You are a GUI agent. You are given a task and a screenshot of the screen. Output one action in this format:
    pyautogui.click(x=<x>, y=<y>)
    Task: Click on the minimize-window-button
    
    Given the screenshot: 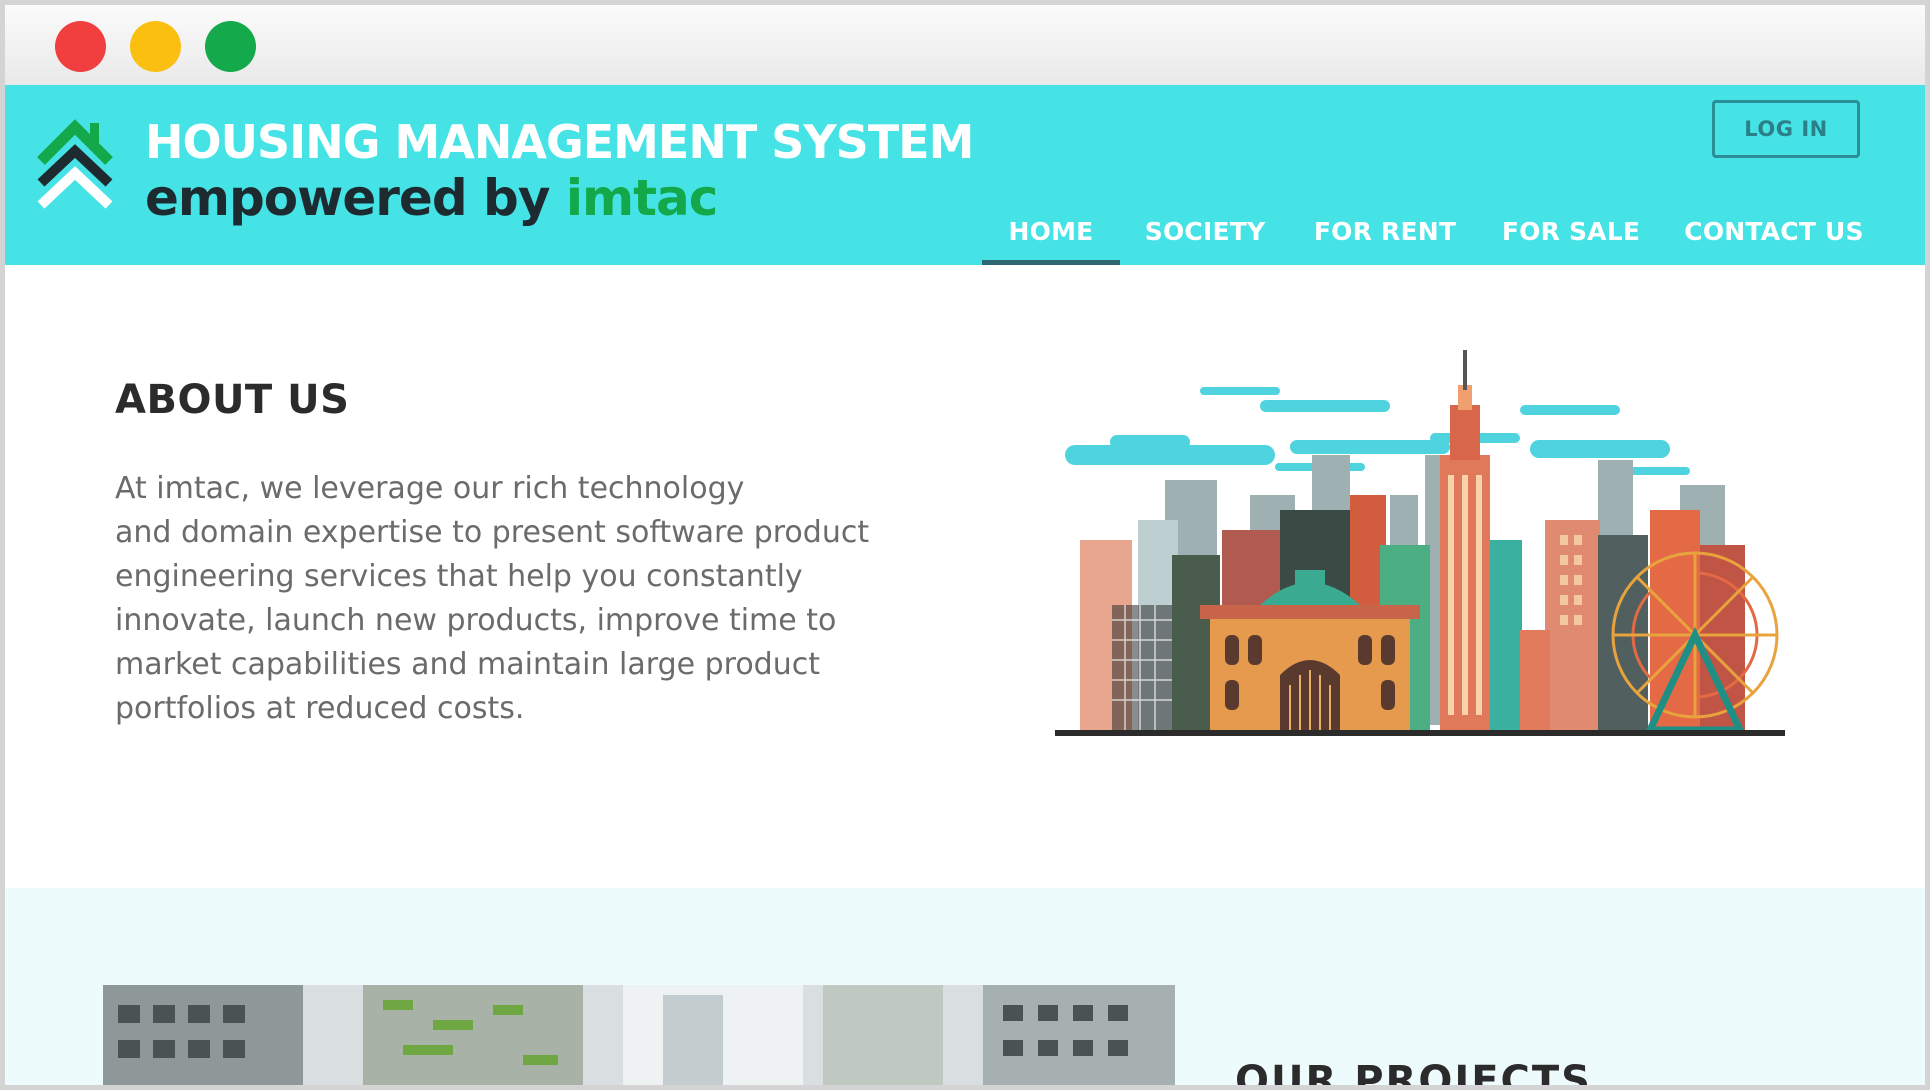 What is the action you would take?
    pyautogui.click(x=155, y=46)
    